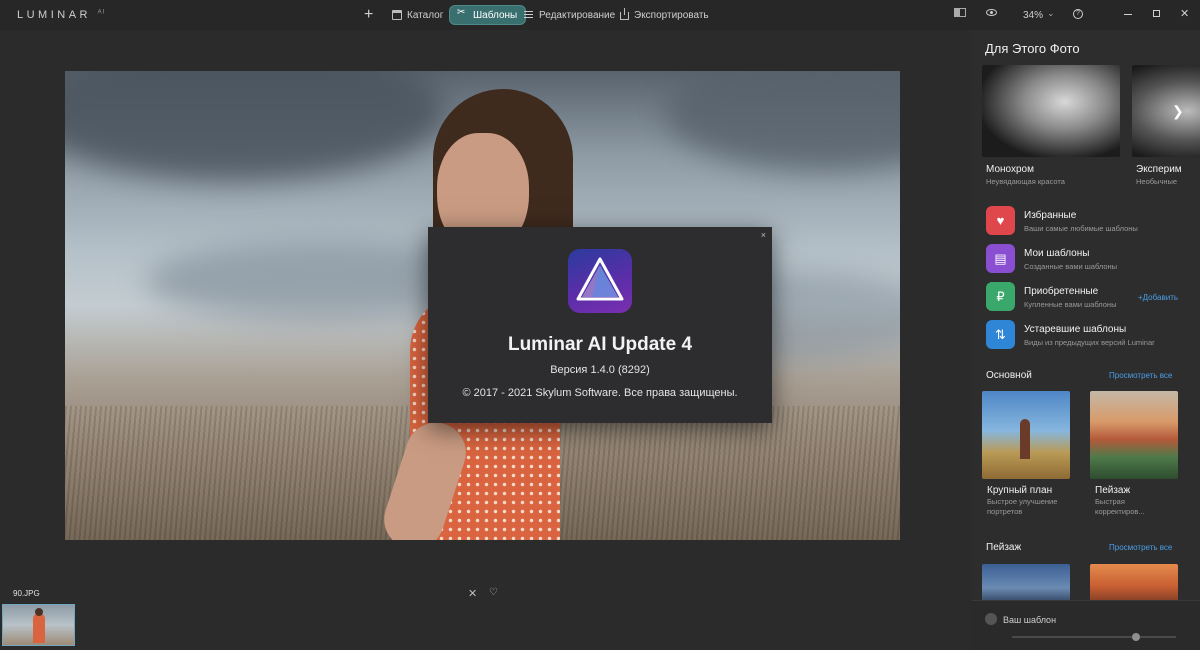 This screenshot has height=650, width=1200. I want to click on reject-icon: ✕, so click(472, 593).